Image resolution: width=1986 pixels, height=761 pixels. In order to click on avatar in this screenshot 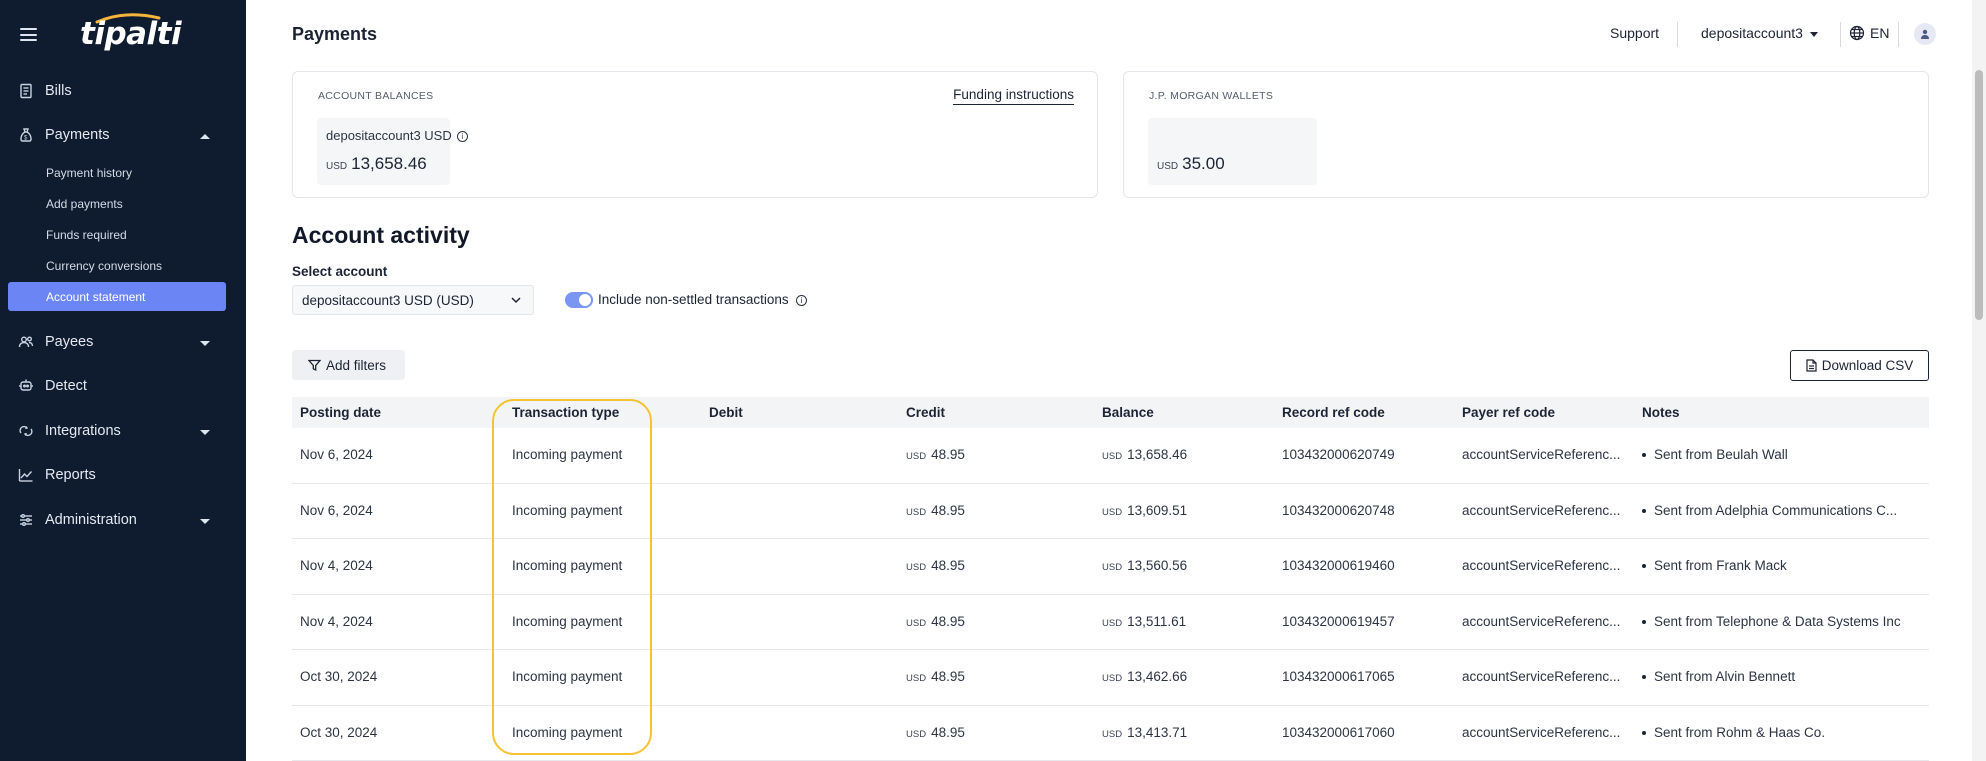, I will do `click(1925, 34)`.